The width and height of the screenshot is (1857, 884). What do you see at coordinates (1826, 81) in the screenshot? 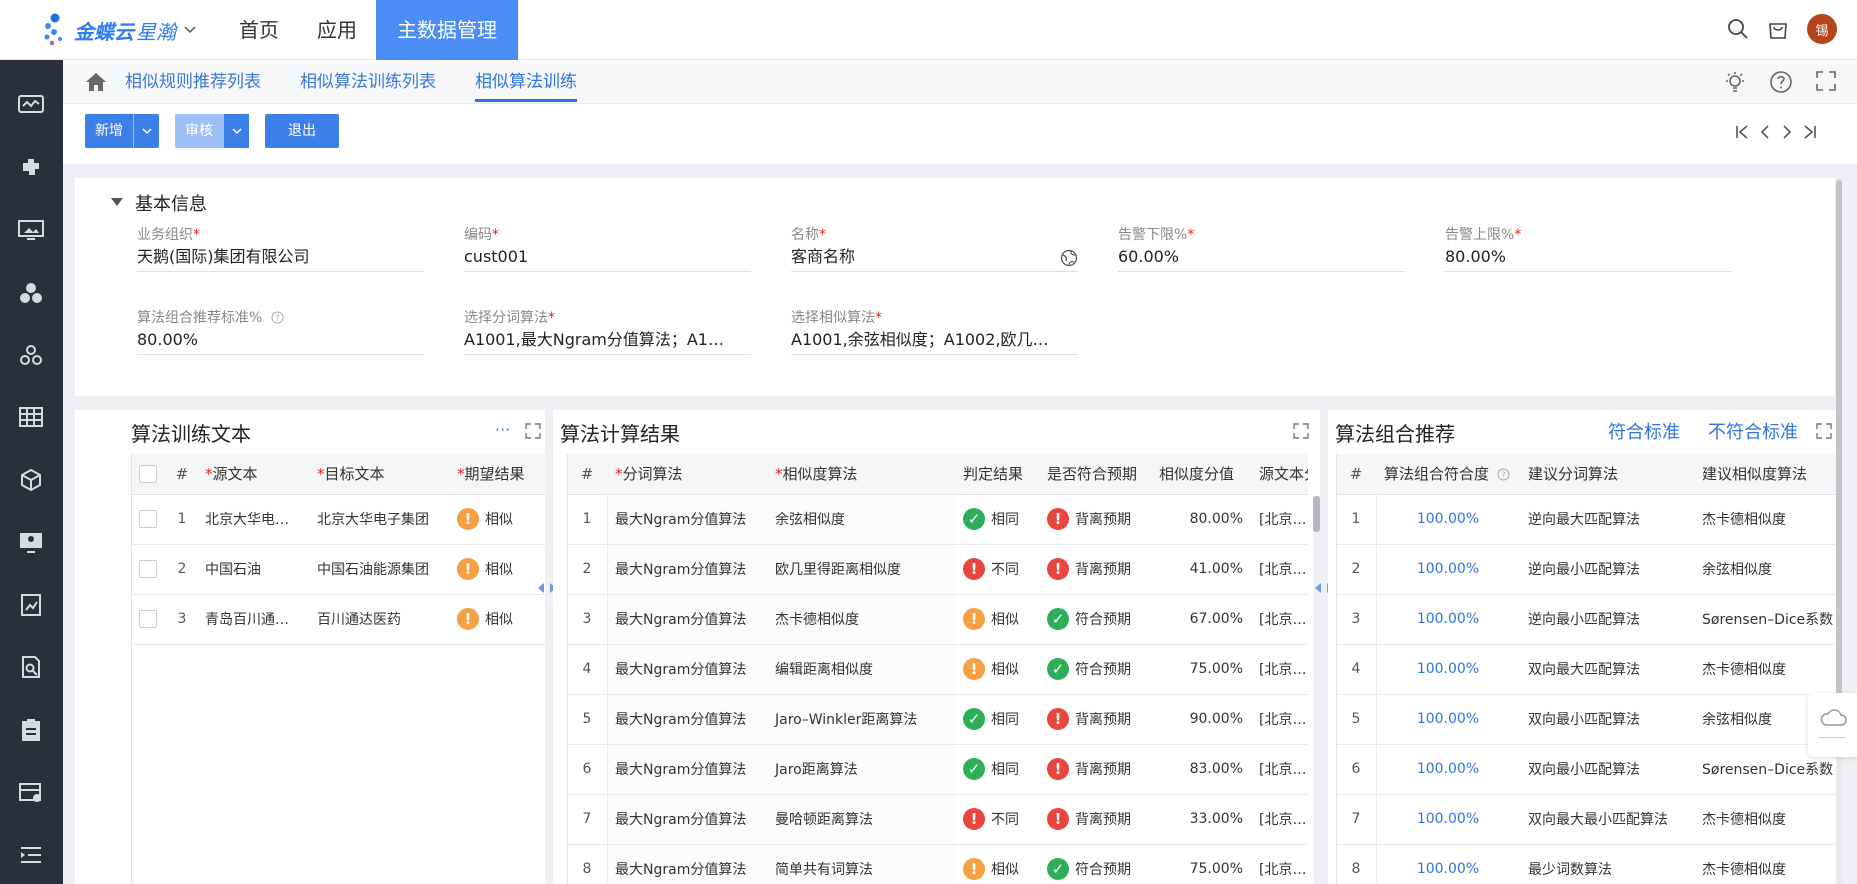
I see `fullscreen-icon` at bounding box center [1826, 81].